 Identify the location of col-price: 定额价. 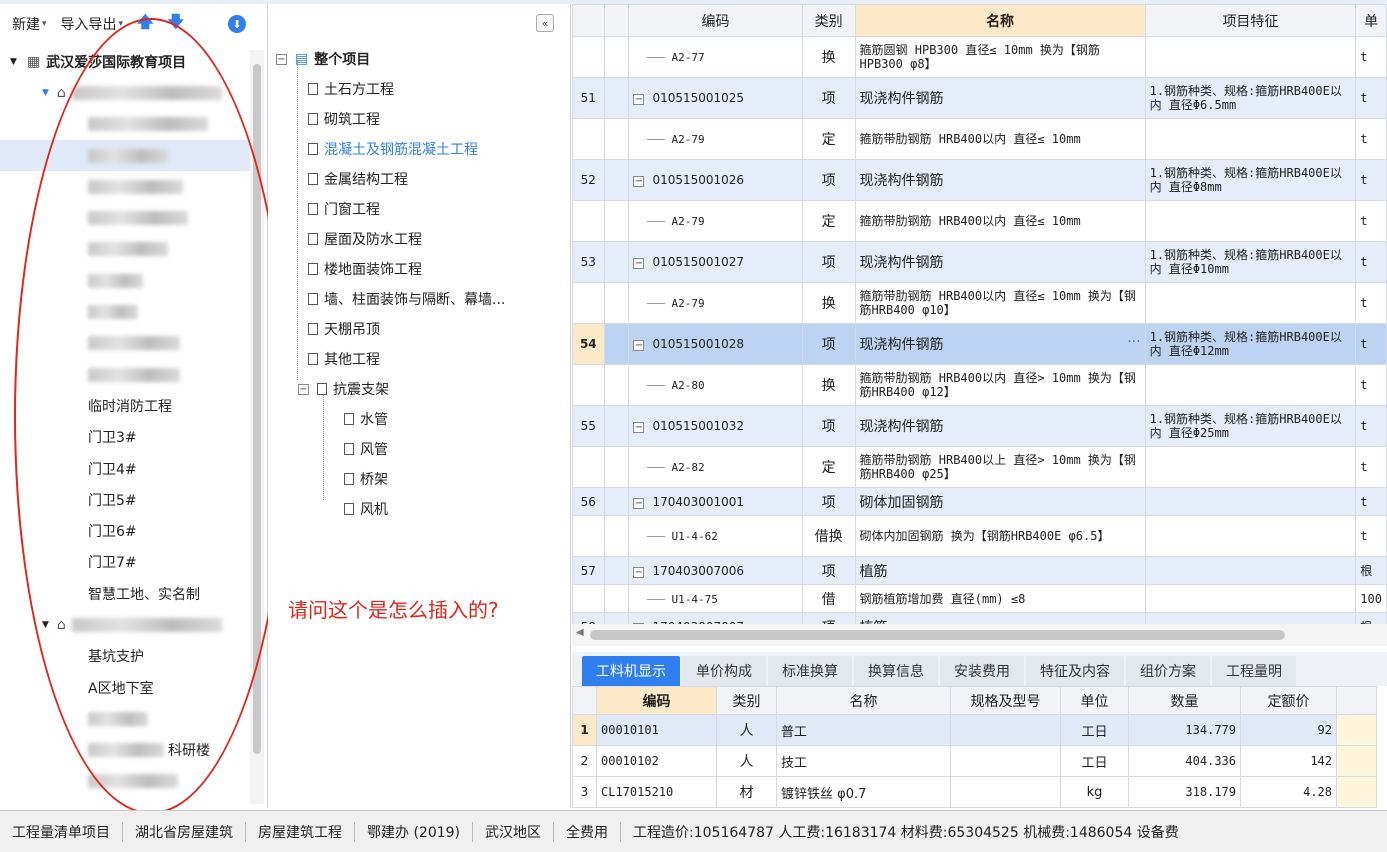
(1288, 700).